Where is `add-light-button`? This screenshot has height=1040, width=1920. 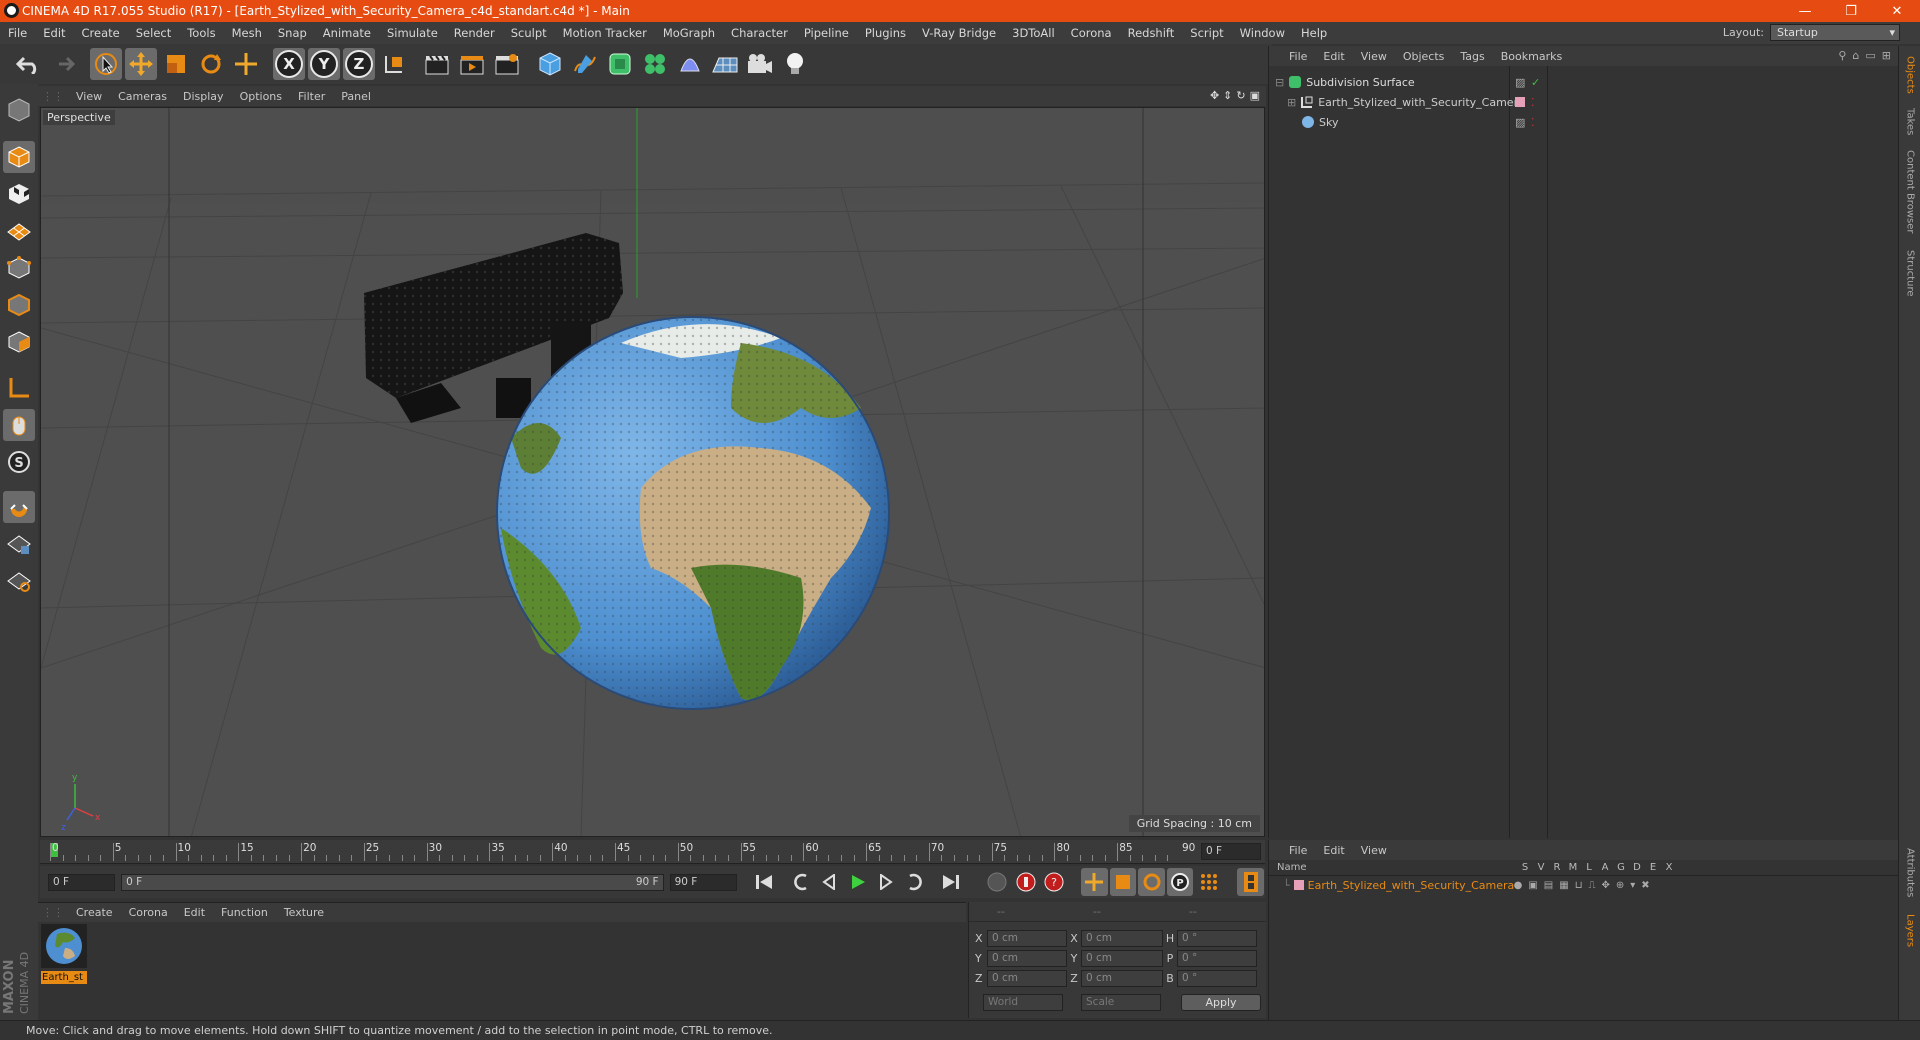 add-light-button is located at coordinates (795, 64).